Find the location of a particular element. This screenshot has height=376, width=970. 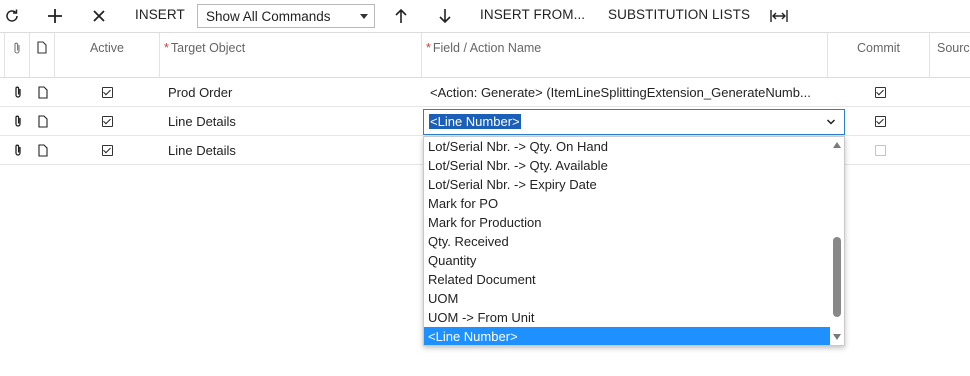

dropdown-option: Mark for Production is located at coordinates (627, 222).